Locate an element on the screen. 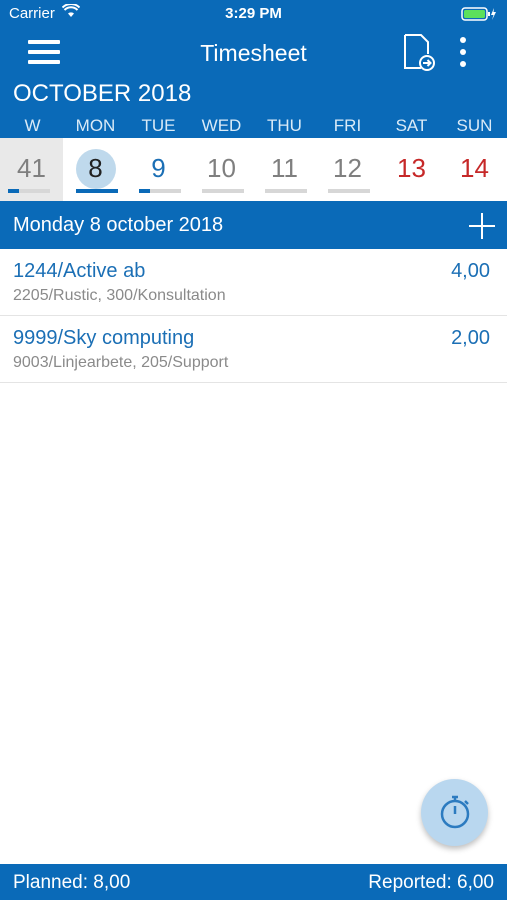 The image size is (507, 900). day-number-mon: 8 is located at coordinates (95, 168).